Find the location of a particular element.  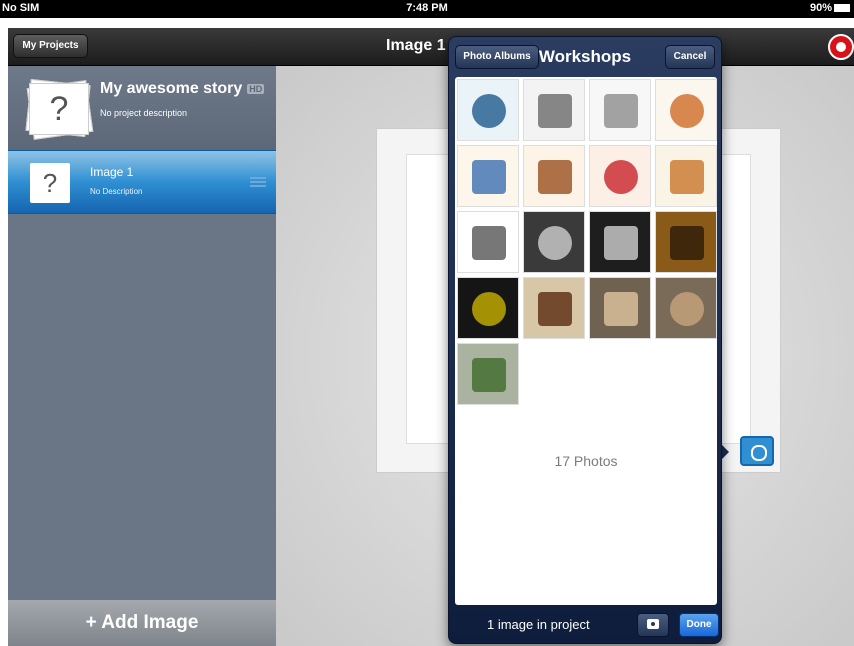

project-thumbnail: ? is located at coordinates (59, 107).